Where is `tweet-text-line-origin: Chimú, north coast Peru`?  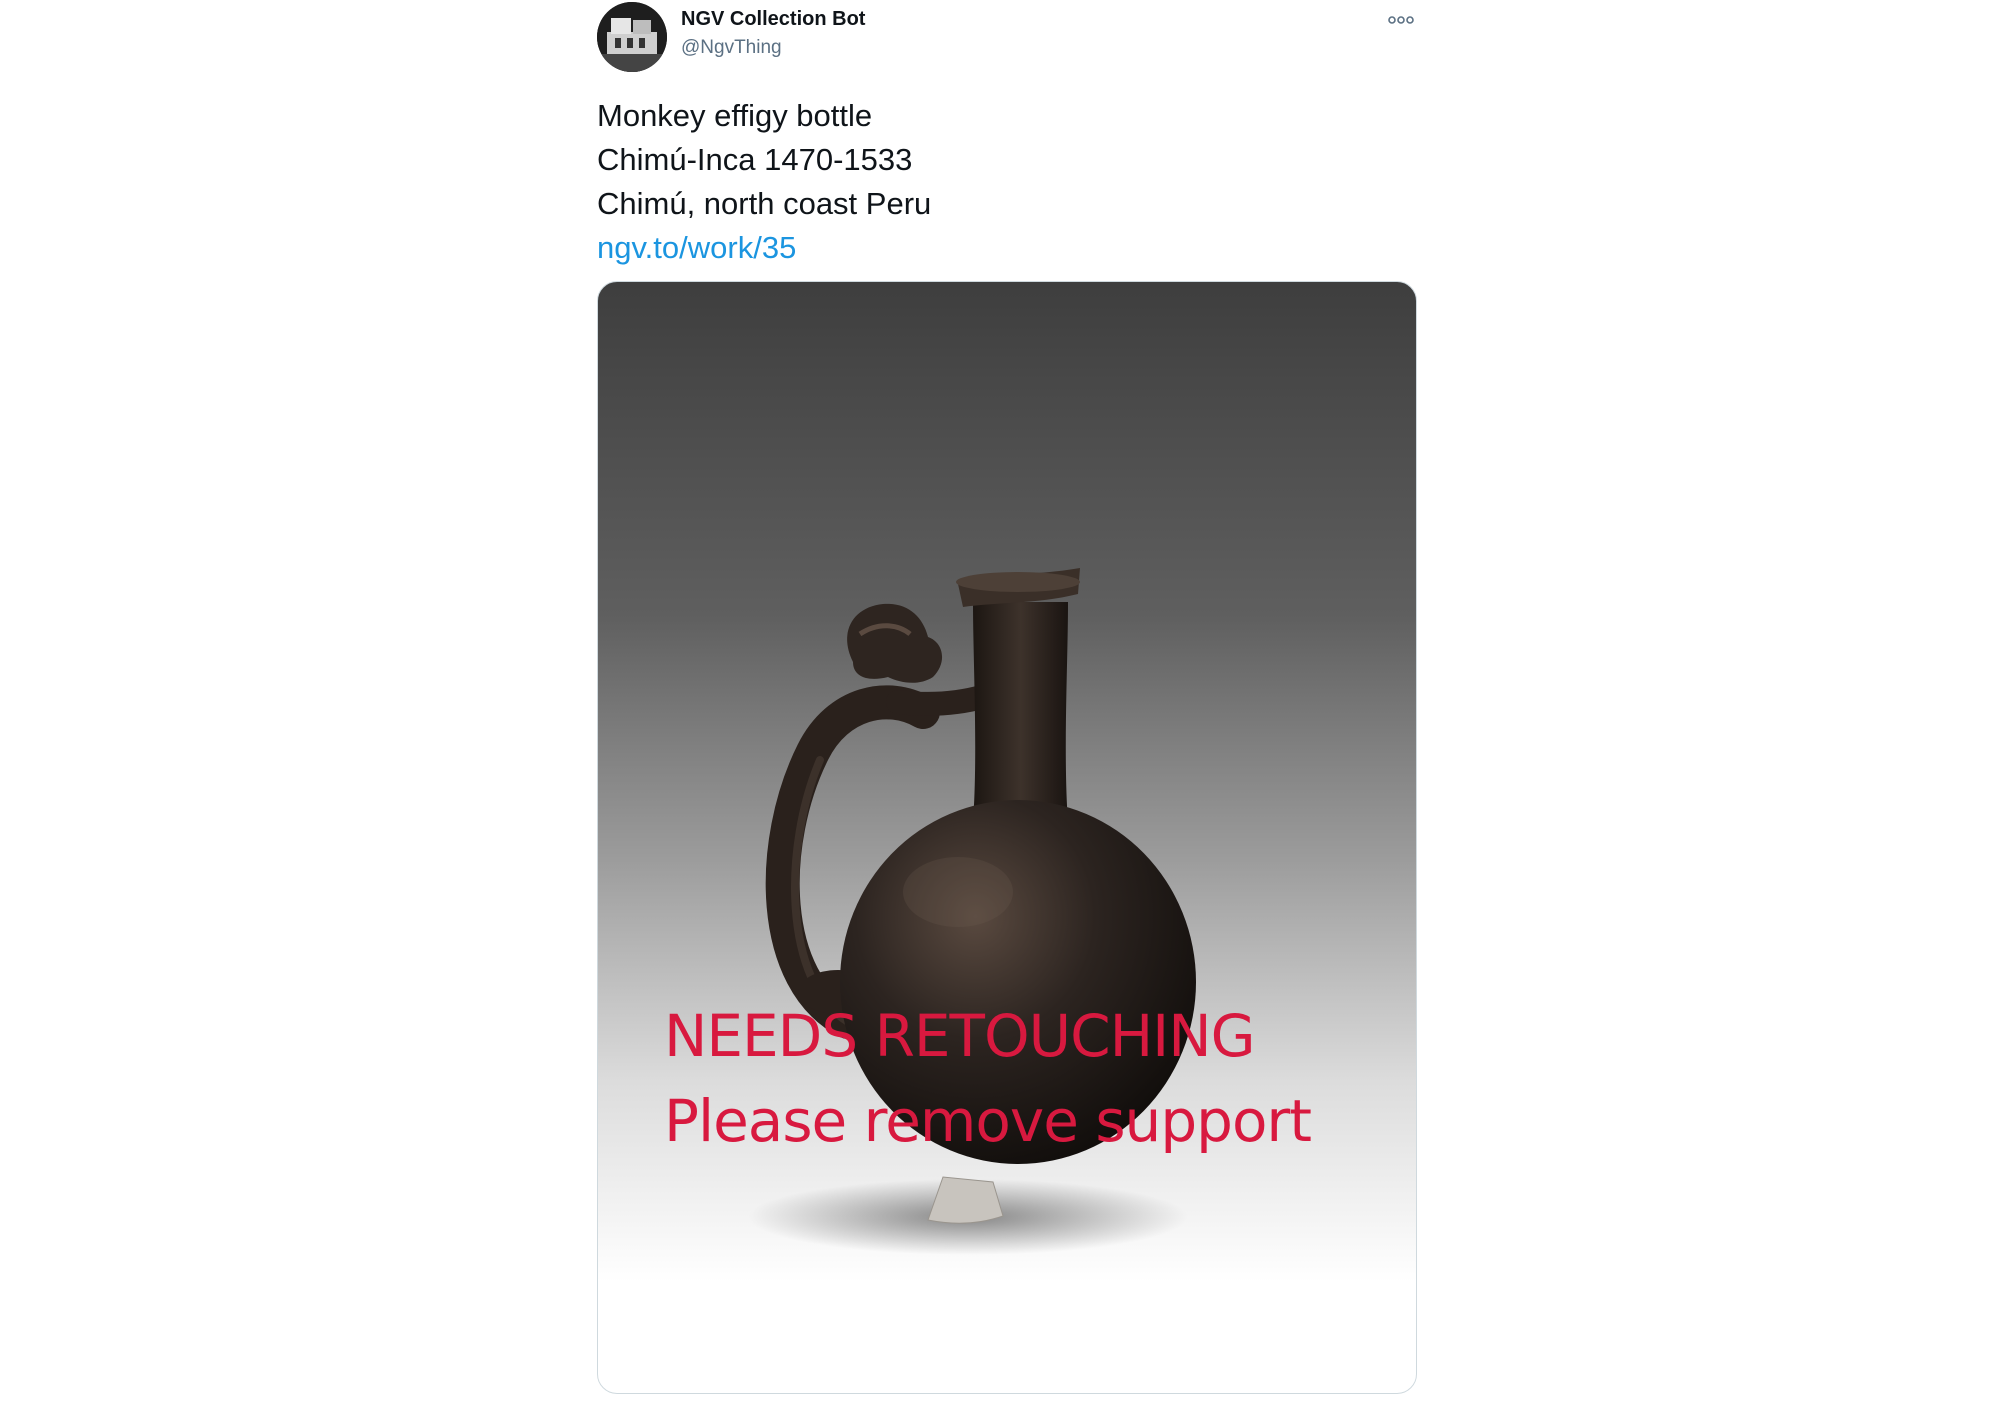 tweet-text-line-origin: Chimú, north coast Peru is located at coordinates (764, 203).